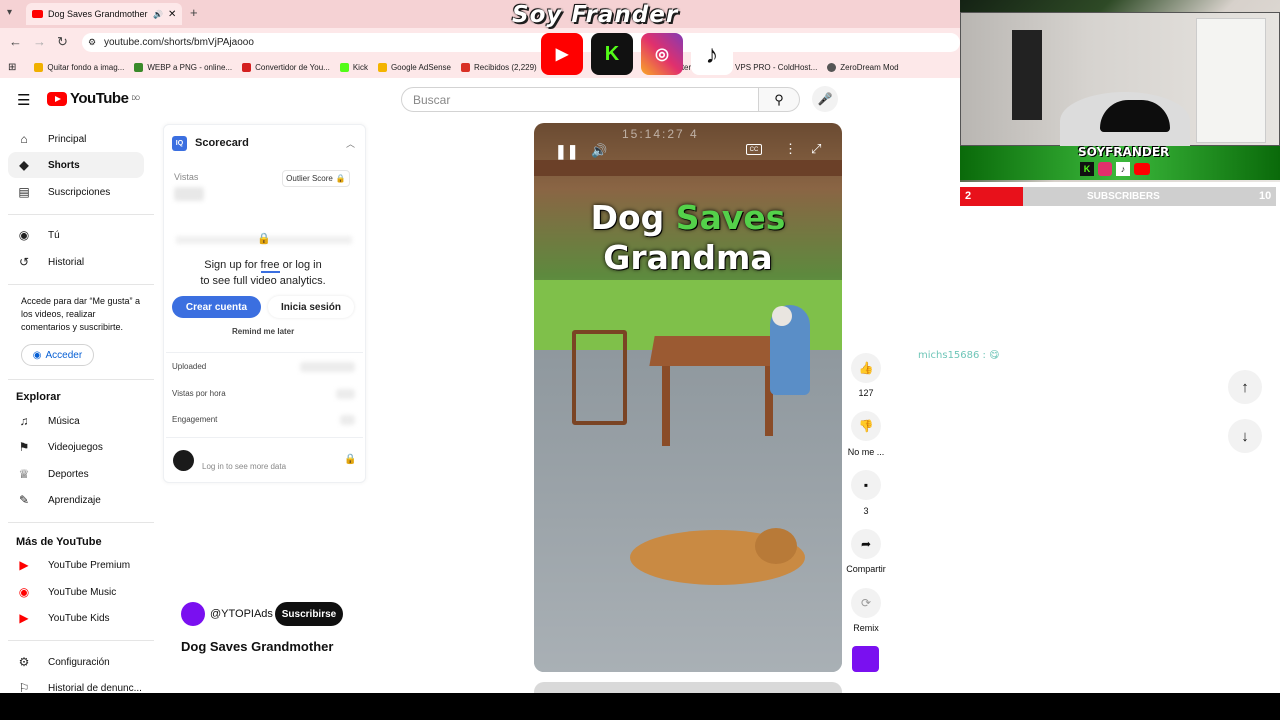 The image size is (1280, 720). I want to click on lock-icon: 🔒, so click(340, 178).